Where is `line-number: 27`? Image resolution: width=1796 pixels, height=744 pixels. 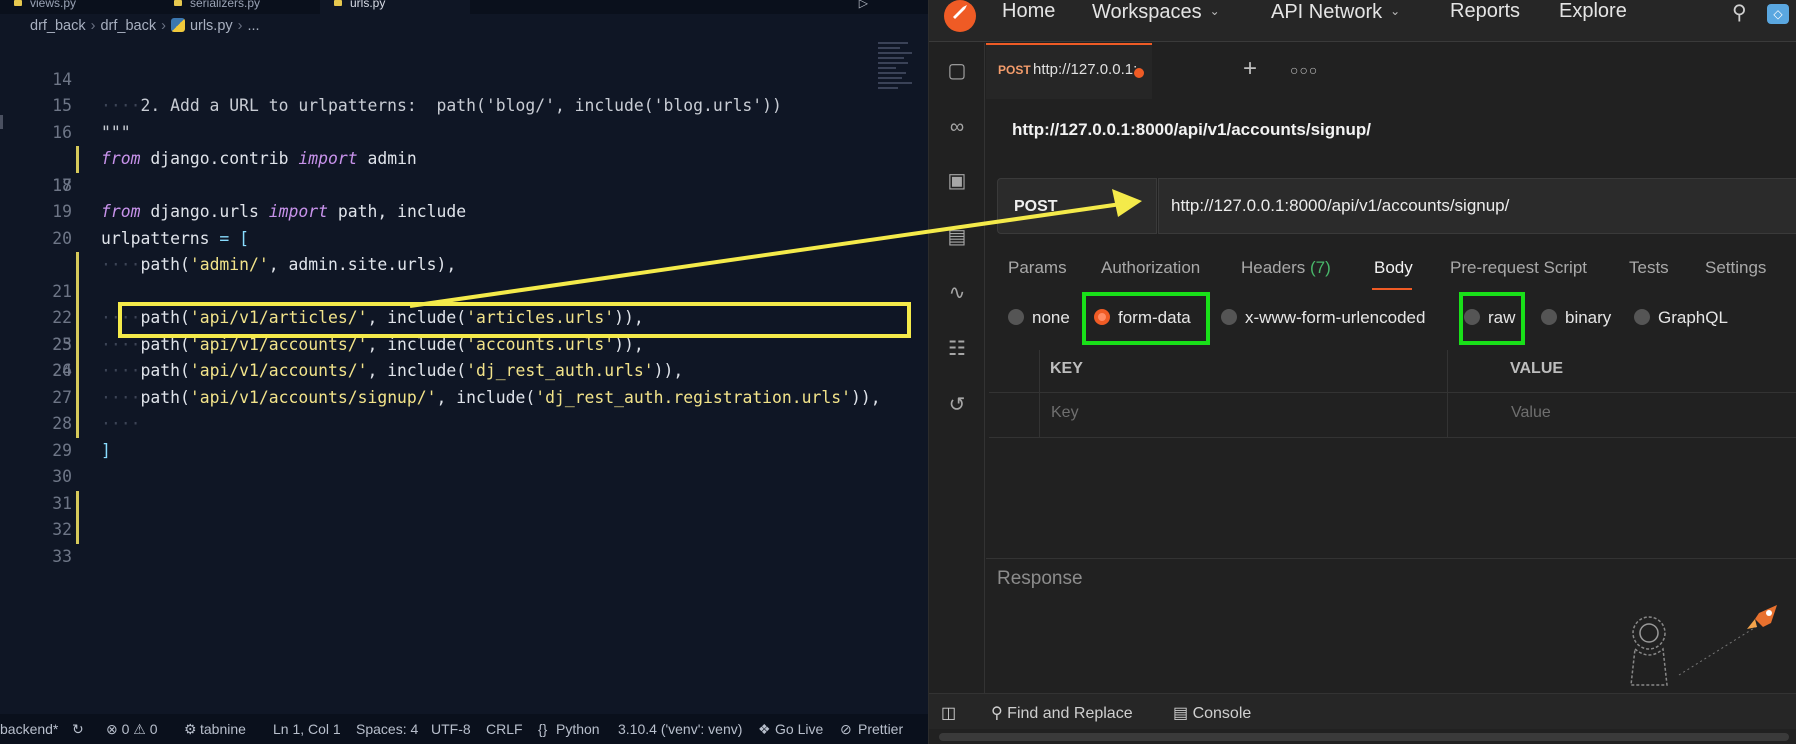 line-number: 27 is located at coordinates (62, 397).